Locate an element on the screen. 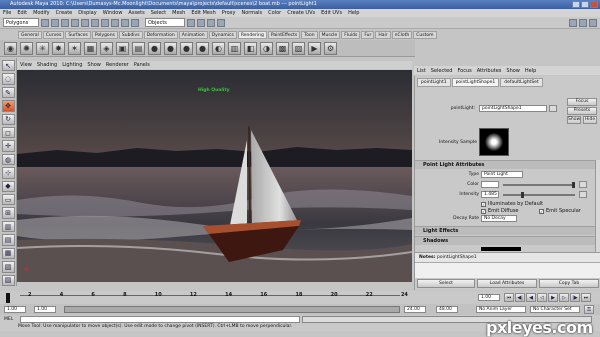  attr-scrollbar is located at coordinates (597, 206).